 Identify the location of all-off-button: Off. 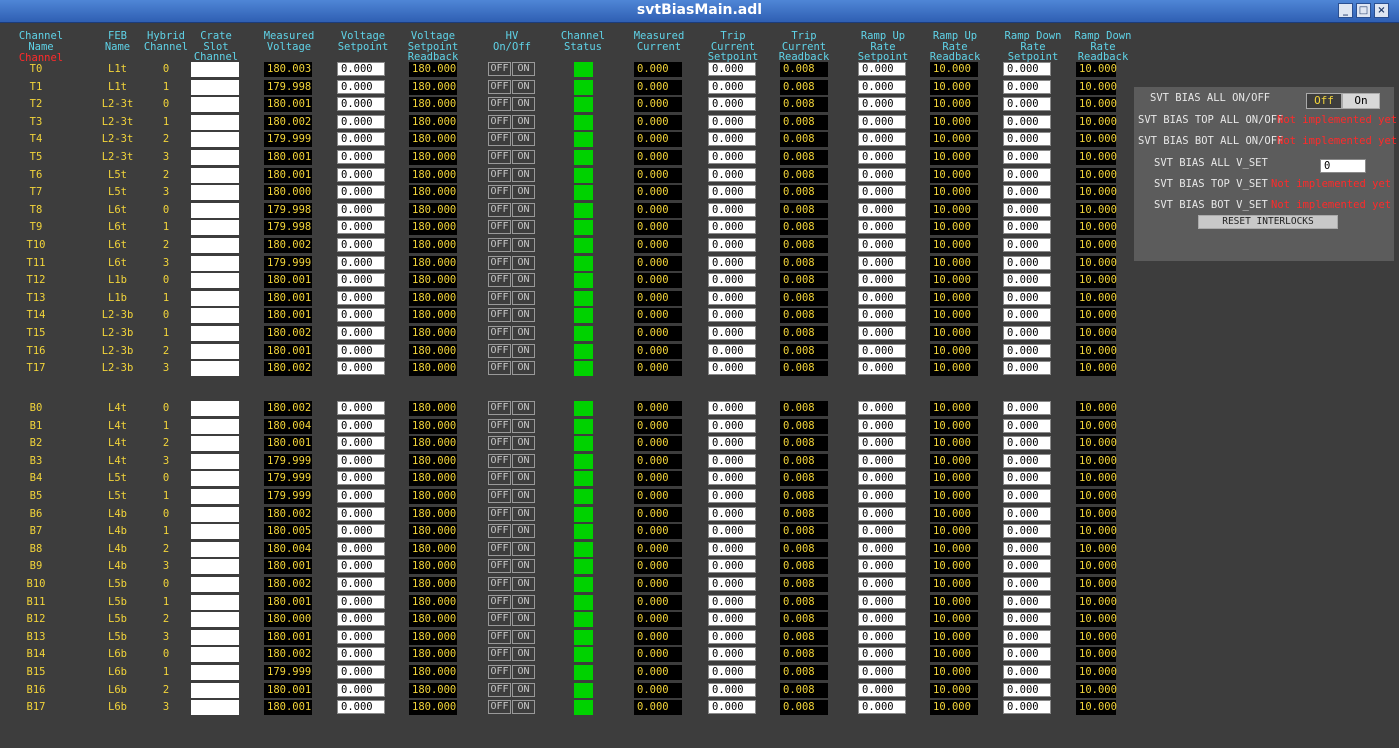
(1324, 101).